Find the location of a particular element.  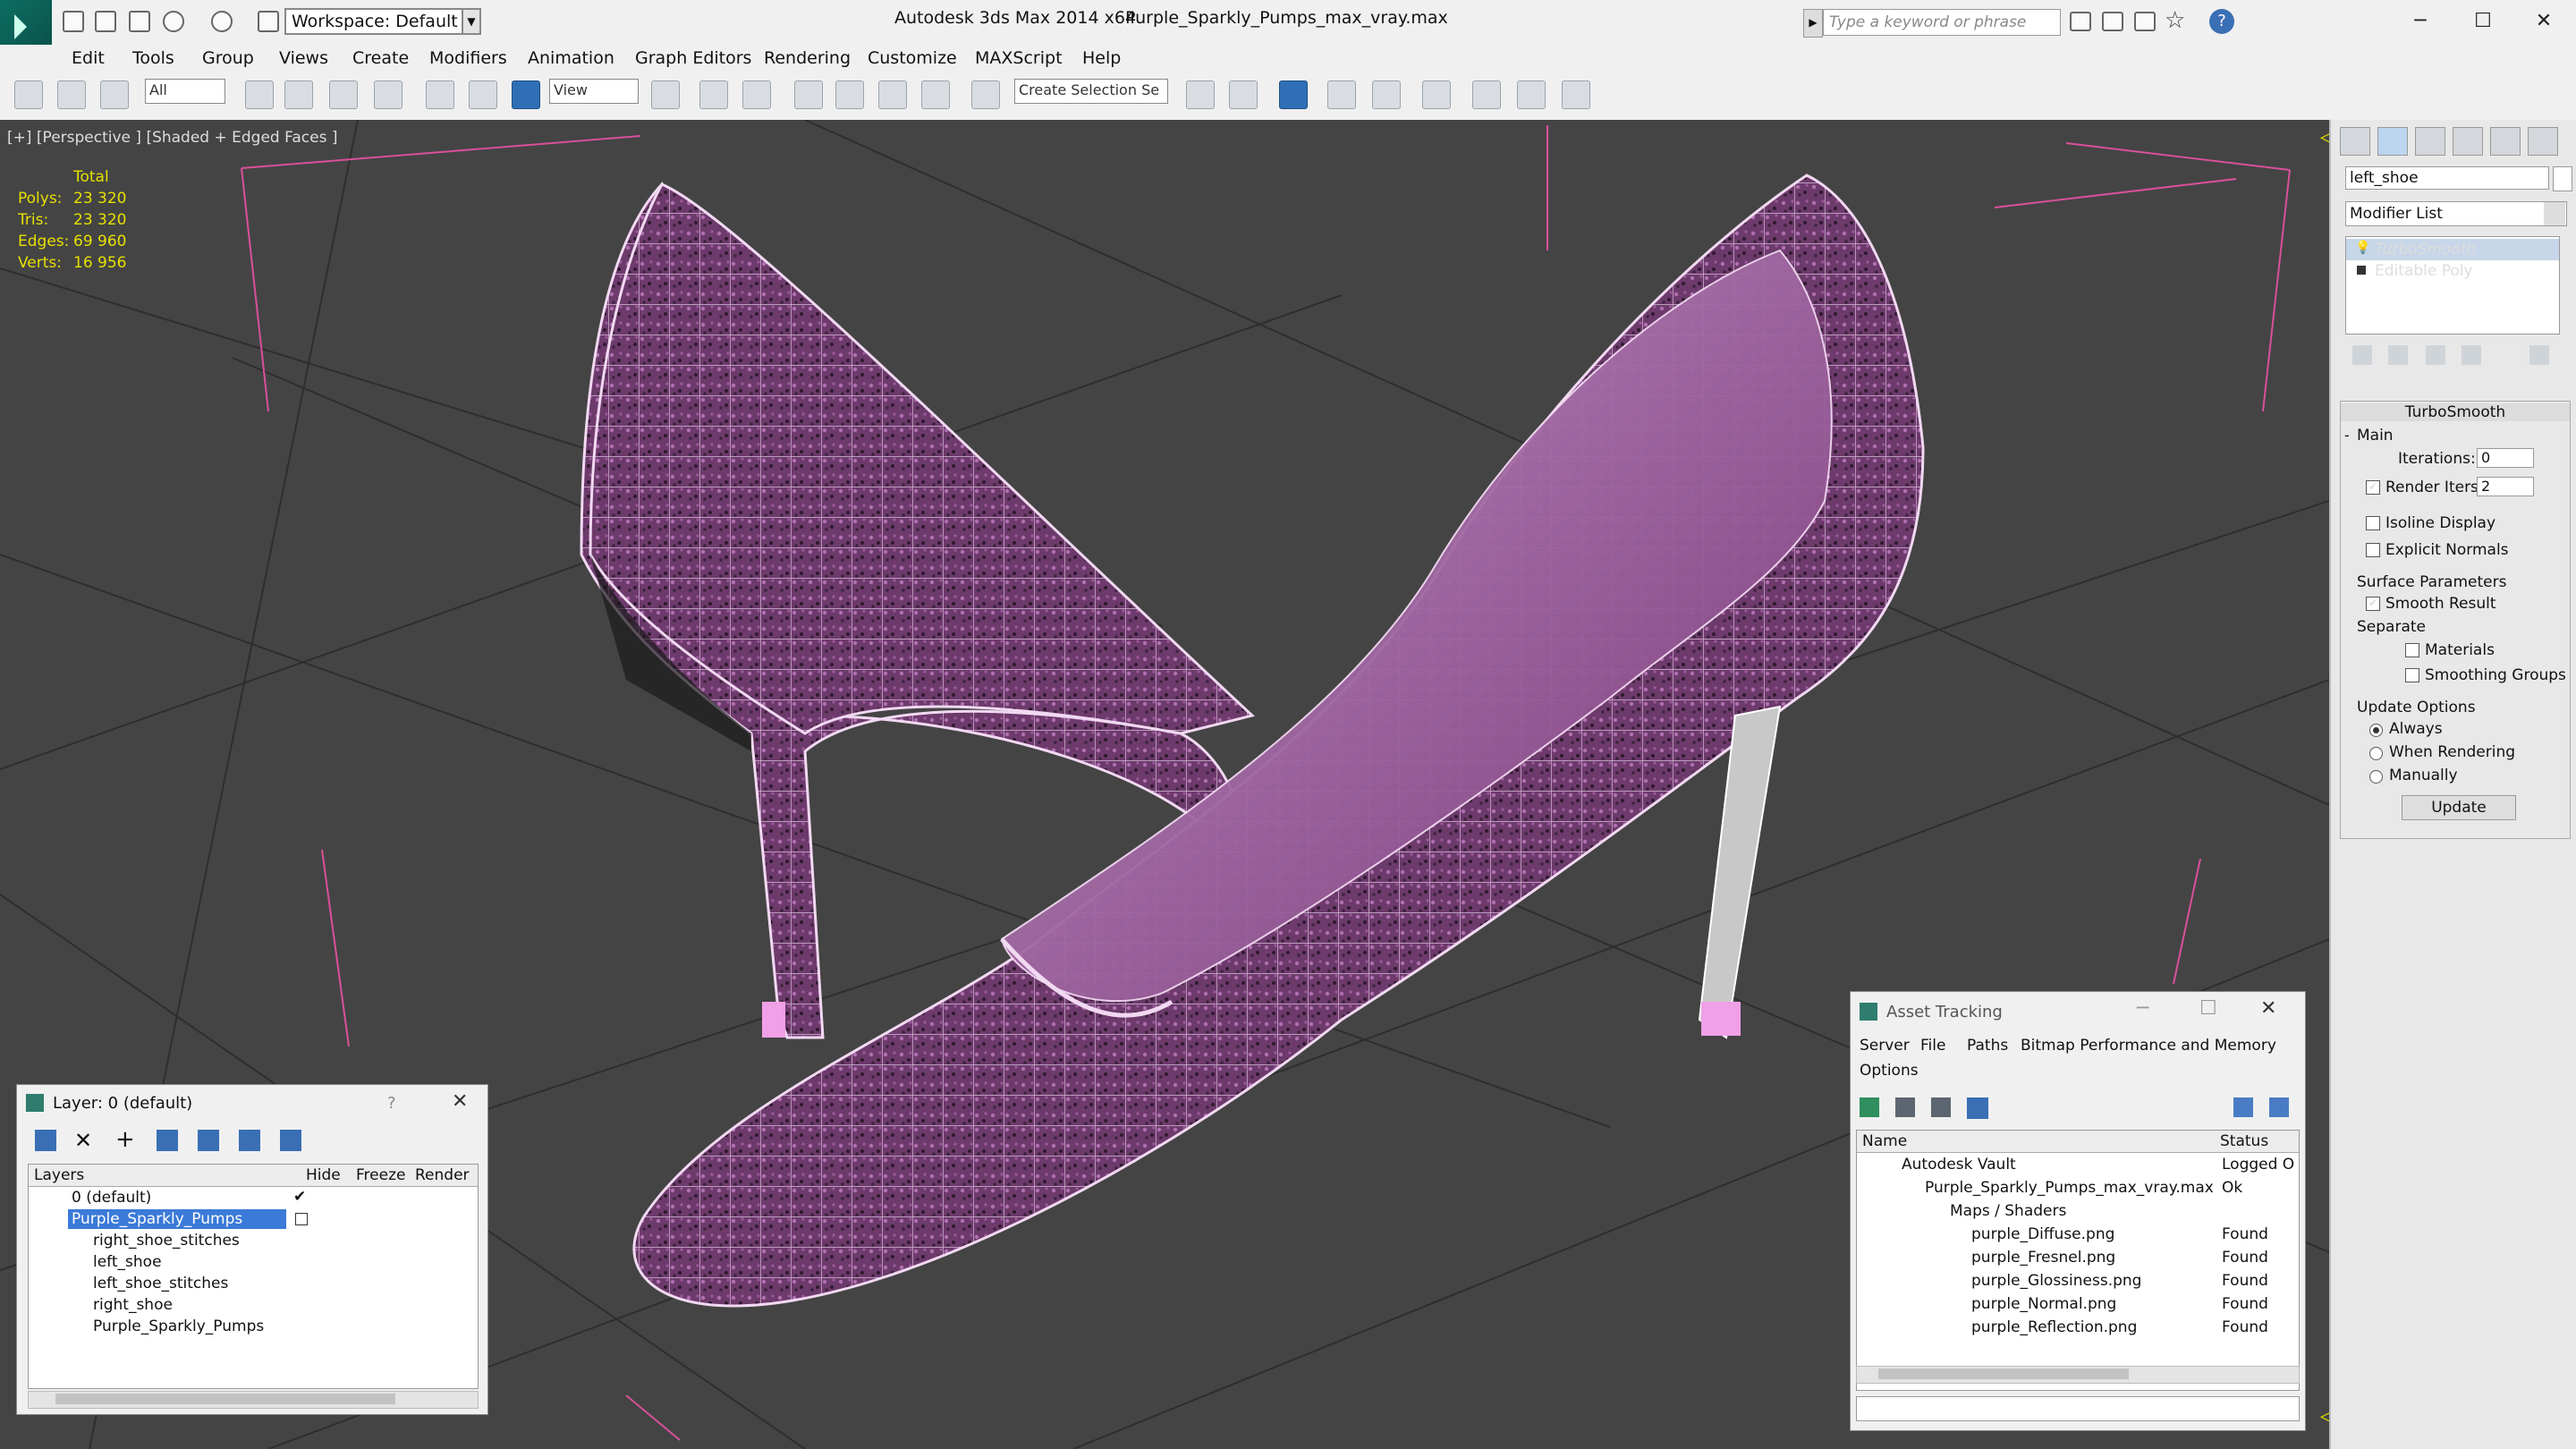

explicit-normals-checkbox is located at coordinates (2373, 550).